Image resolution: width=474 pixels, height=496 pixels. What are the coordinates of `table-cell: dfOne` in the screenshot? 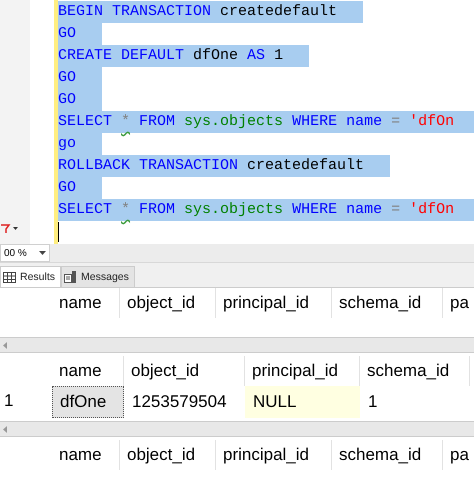 It's located at (88, 402).